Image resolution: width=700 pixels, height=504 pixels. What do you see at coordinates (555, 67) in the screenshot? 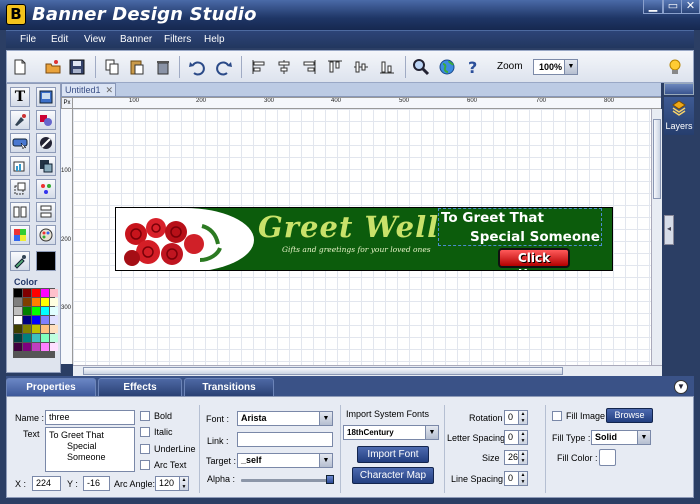
I see `zoom-select: 100% ▼` at bounding box center [555, 67].